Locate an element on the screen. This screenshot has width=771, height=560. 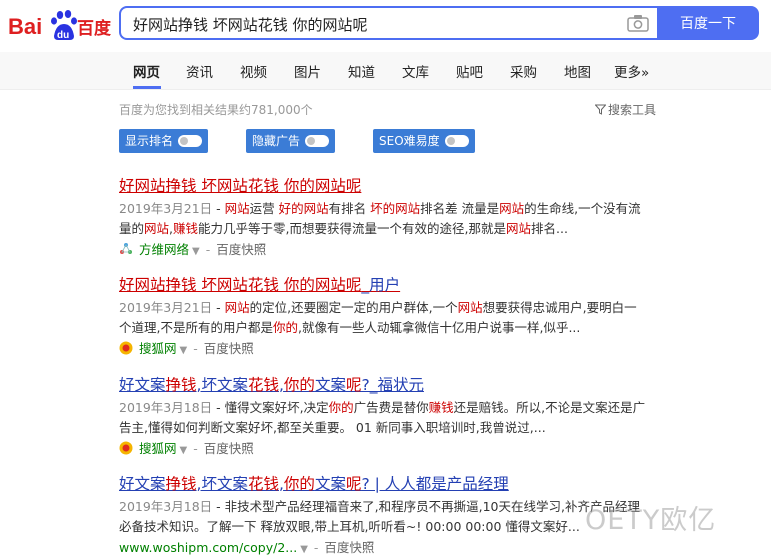
snippet-highlight: 坏的网站 is located at coordinates (395, 208).